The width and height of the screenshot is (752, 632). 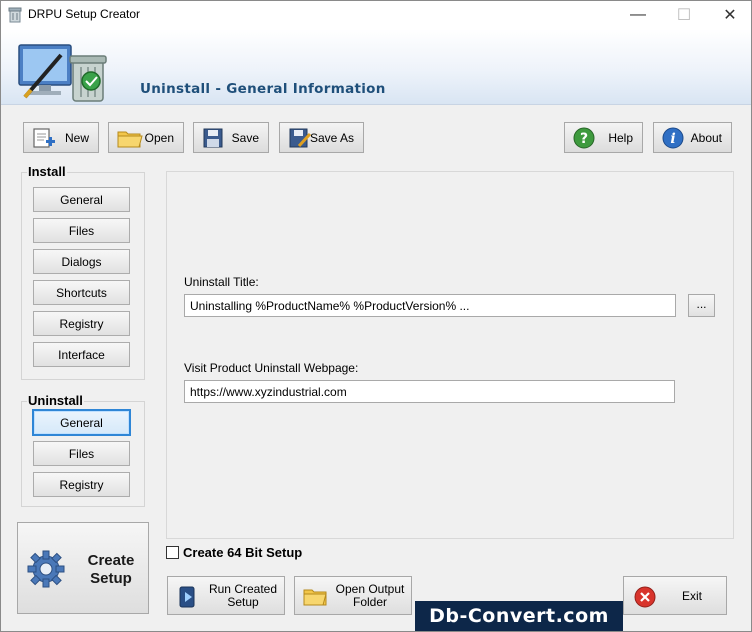 I want to click on new-label: New, so click(x=76, y=138).